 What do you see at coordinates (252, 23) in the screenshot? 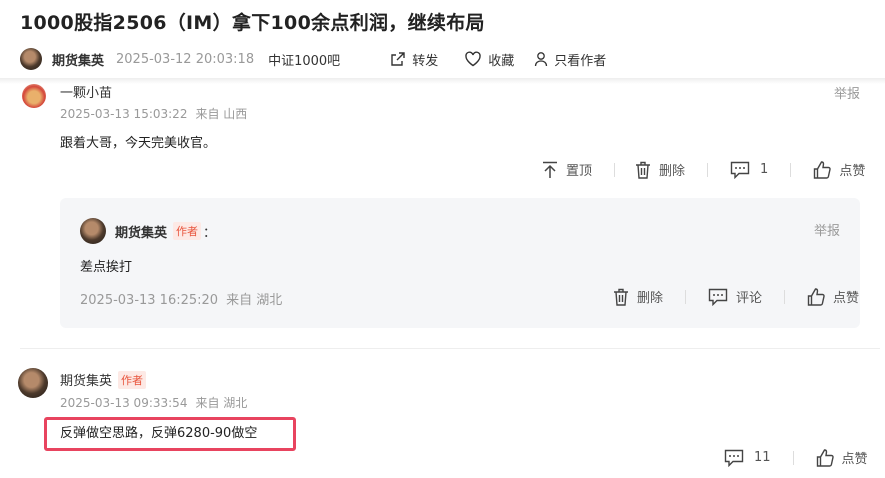
I see `post-title: 1000股指2506（IM）拿下100余点利润，继续布局` at bounding box center [252, 23].